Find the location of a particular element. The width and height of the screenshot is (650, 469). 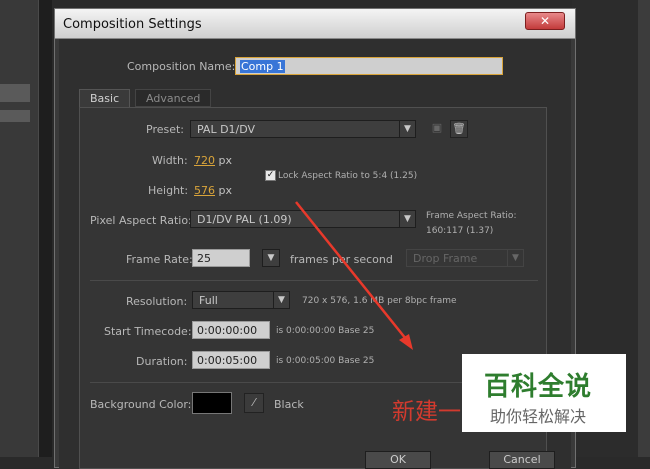

cancel-button-label: Cancel is located at coordinates (522, 459).